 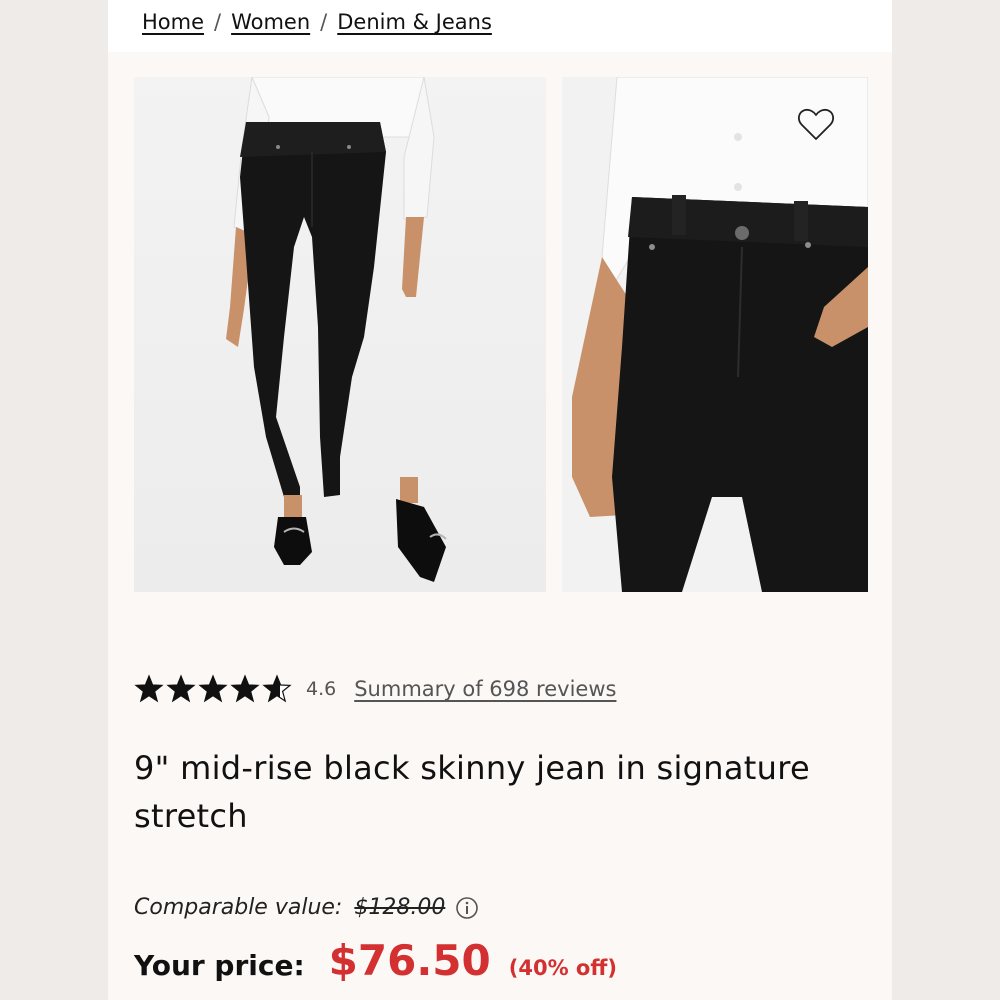 I want to click on rating-row: 4.6 Summary of 698 reviews, so click(x=375, y=689).